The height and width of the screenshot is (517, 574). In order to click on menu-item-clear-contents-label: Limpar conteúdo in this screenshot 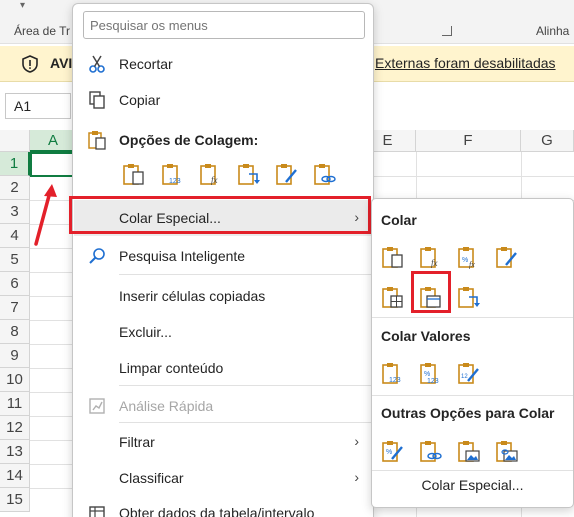, I will do `click(171, 368)`.